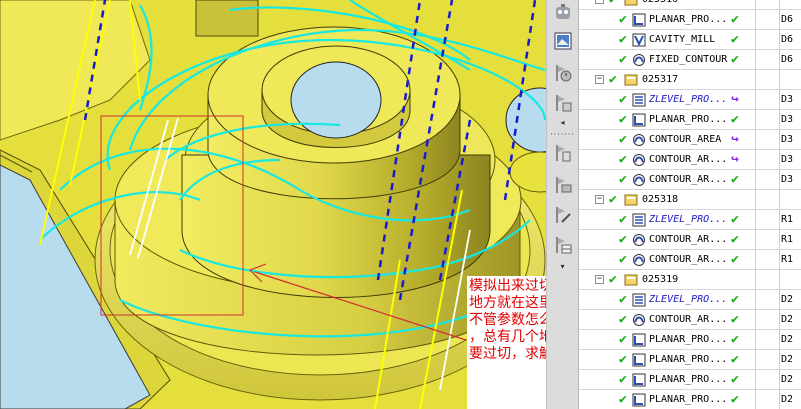  Describe the element at coordinates (660, 79) in the screenshot. I see `program-name: 025317` at that location.